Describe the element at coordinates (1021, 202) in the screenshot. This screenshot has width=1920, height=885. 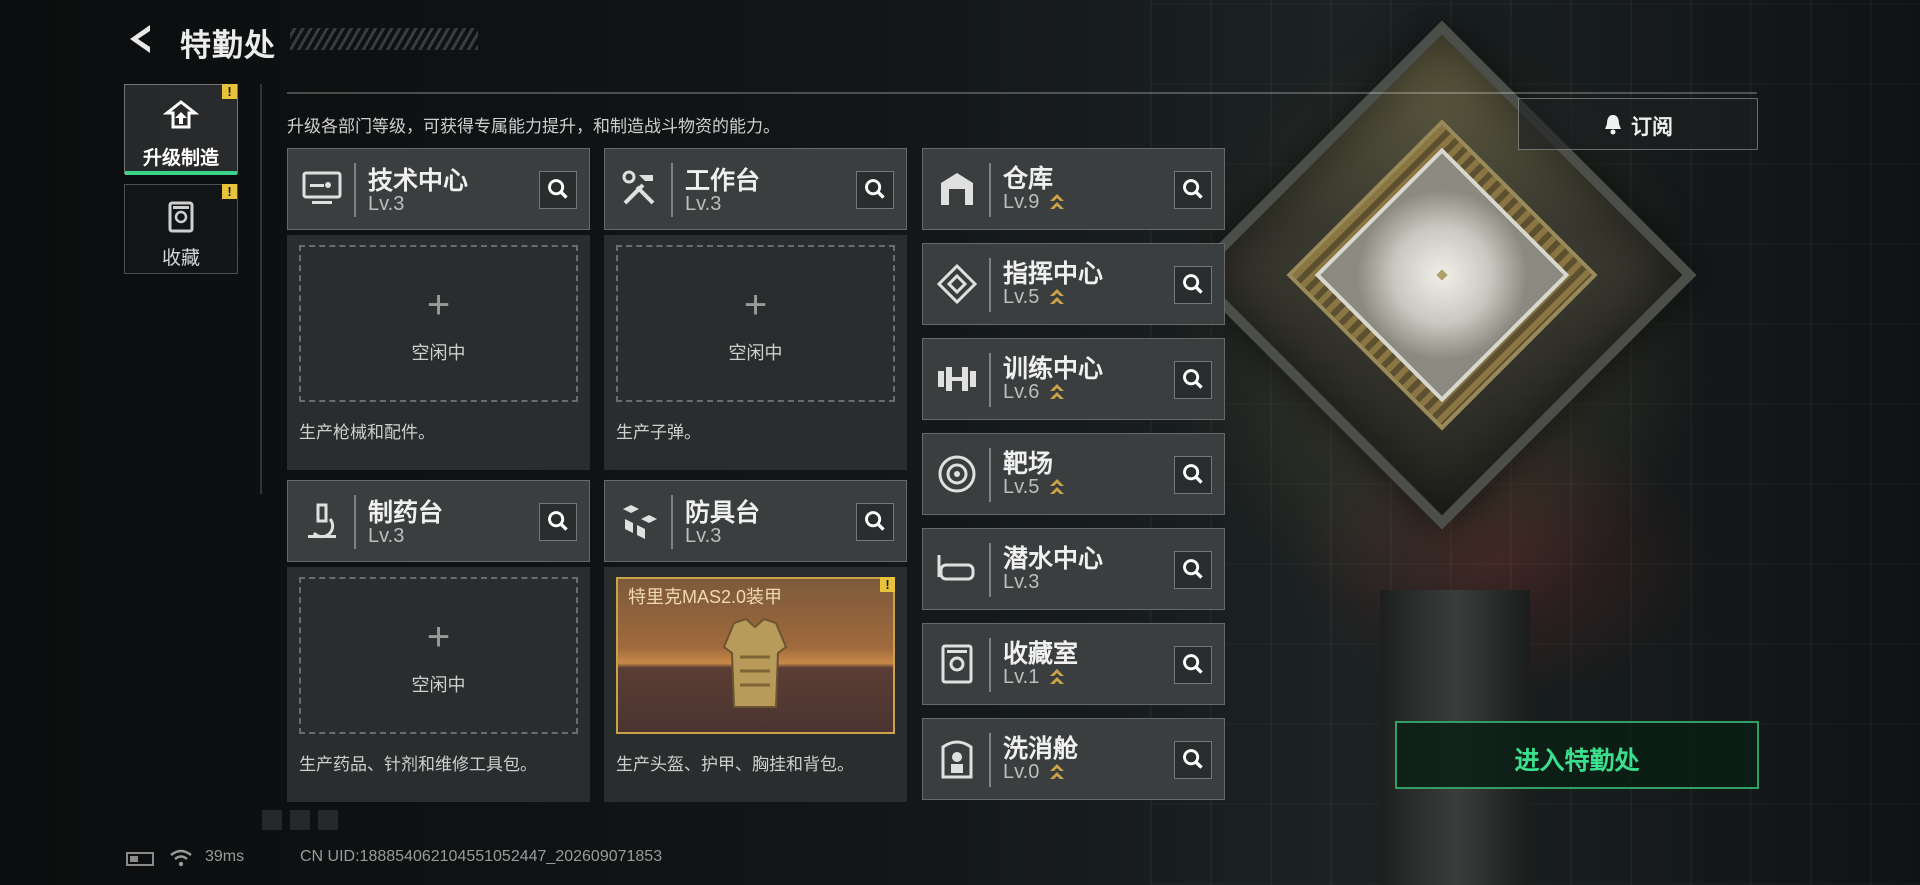
I see `facility-level: Lv.9` at that location.